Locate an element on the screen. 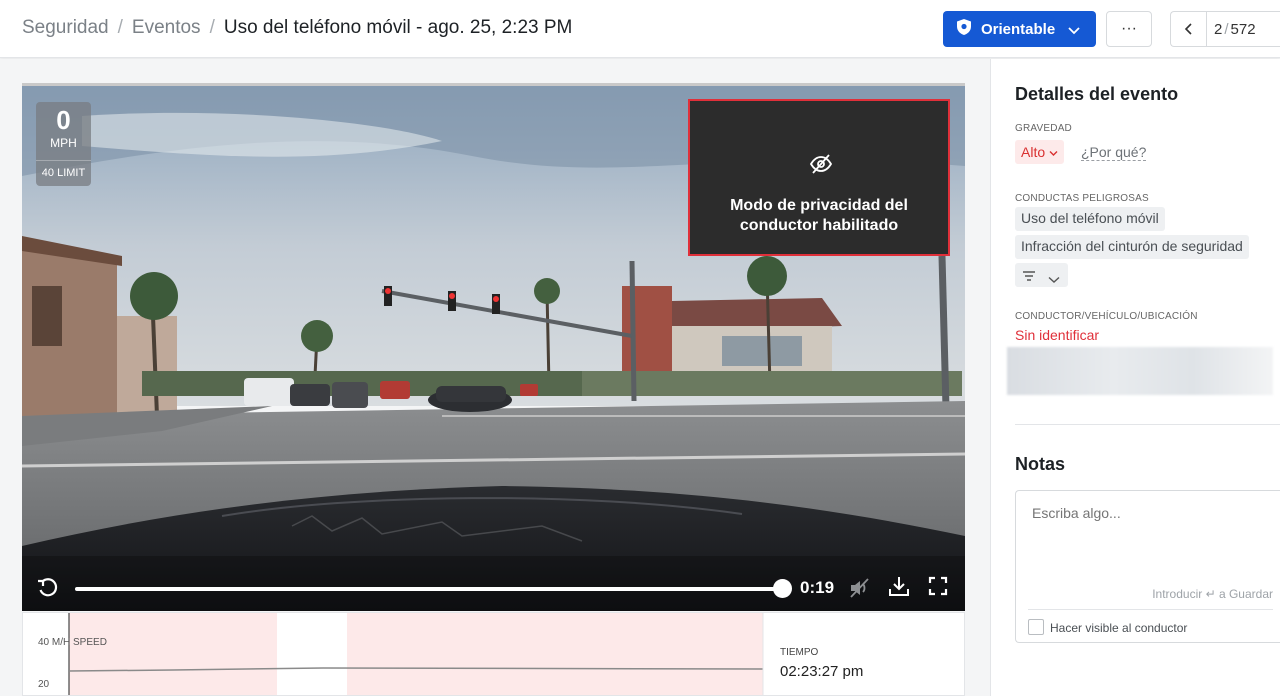  notes-title: Notas is located at coordinates (1040, 464).